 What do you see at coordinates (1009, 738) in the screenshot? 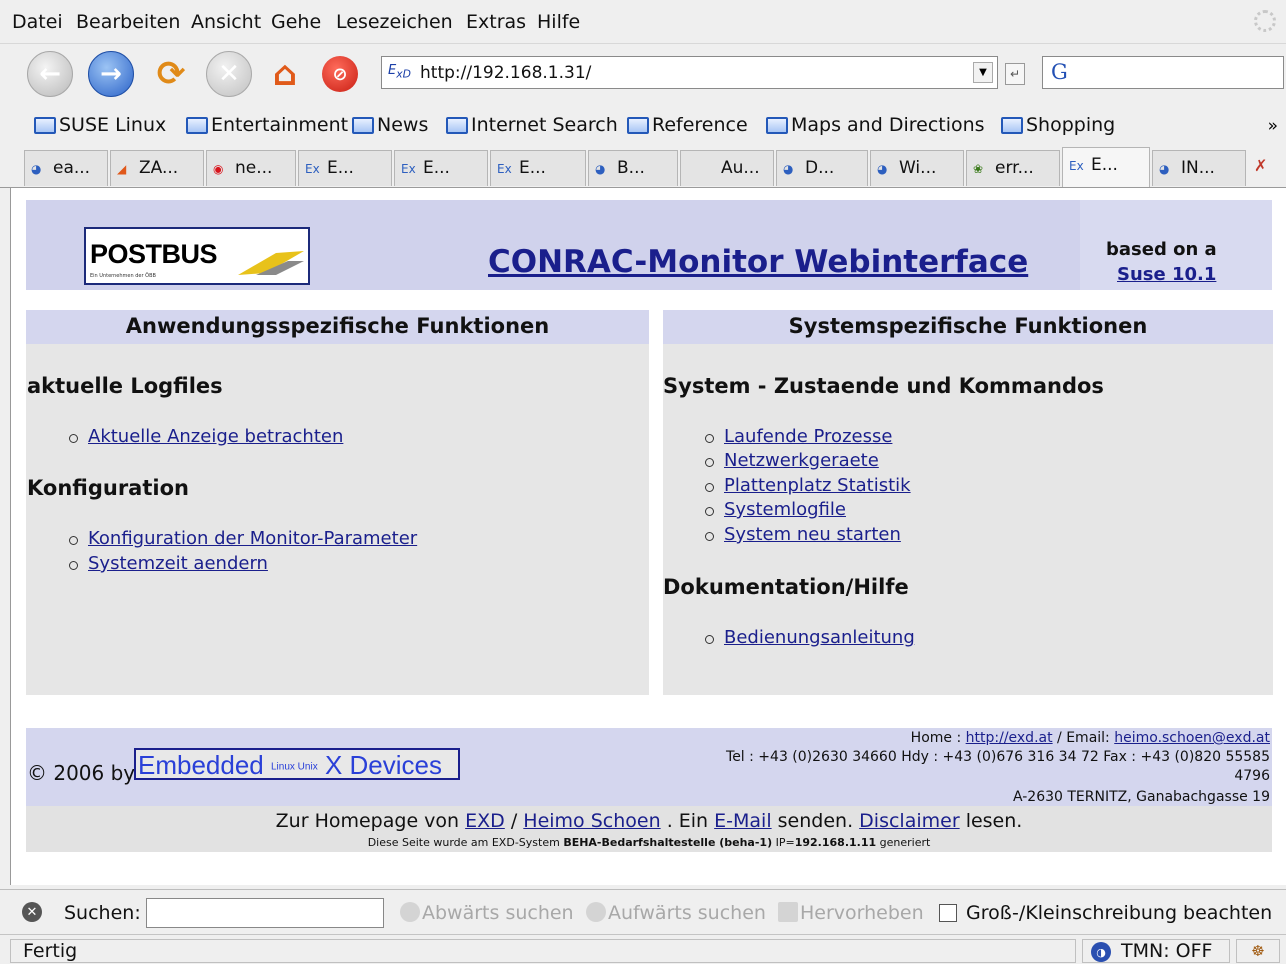
I see `home-link: http://exd.at` at bounding box center [1009, 738].